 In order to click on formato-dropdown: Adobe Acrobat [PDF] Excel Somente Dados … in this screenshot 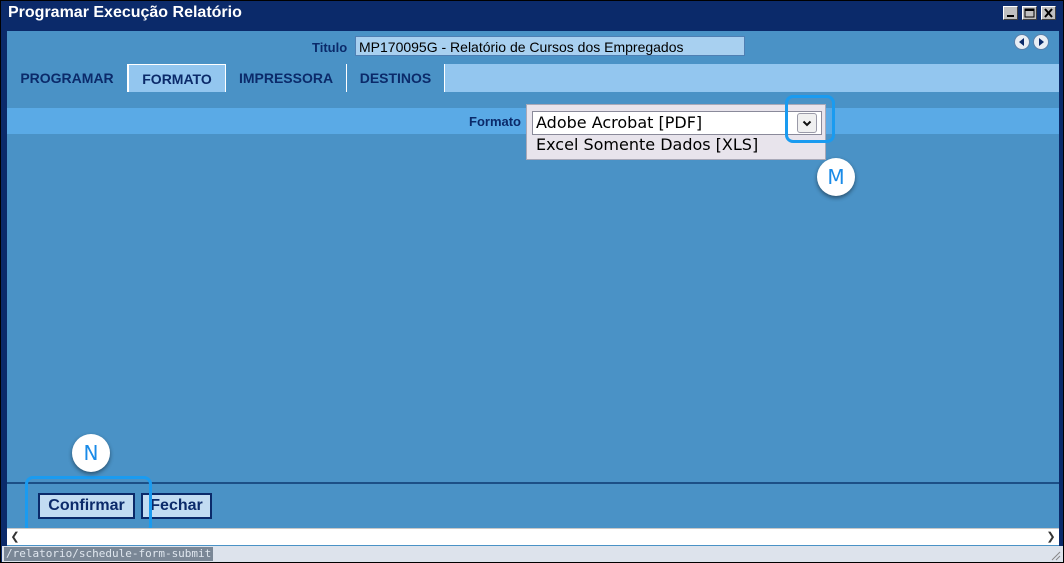, I will do `click(676, 132)`.